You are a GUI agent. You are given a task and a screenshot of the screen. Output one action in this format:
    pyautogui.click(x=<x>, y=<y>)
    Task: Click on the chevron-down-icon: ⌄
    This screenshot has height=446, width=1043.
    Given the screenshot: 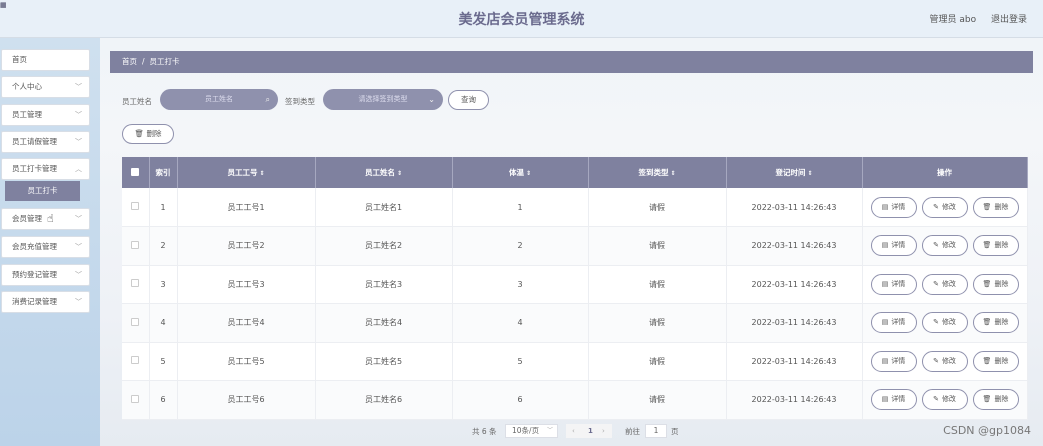 What is the action you would take?
    pyautogui.click(x=431, y=99)
    